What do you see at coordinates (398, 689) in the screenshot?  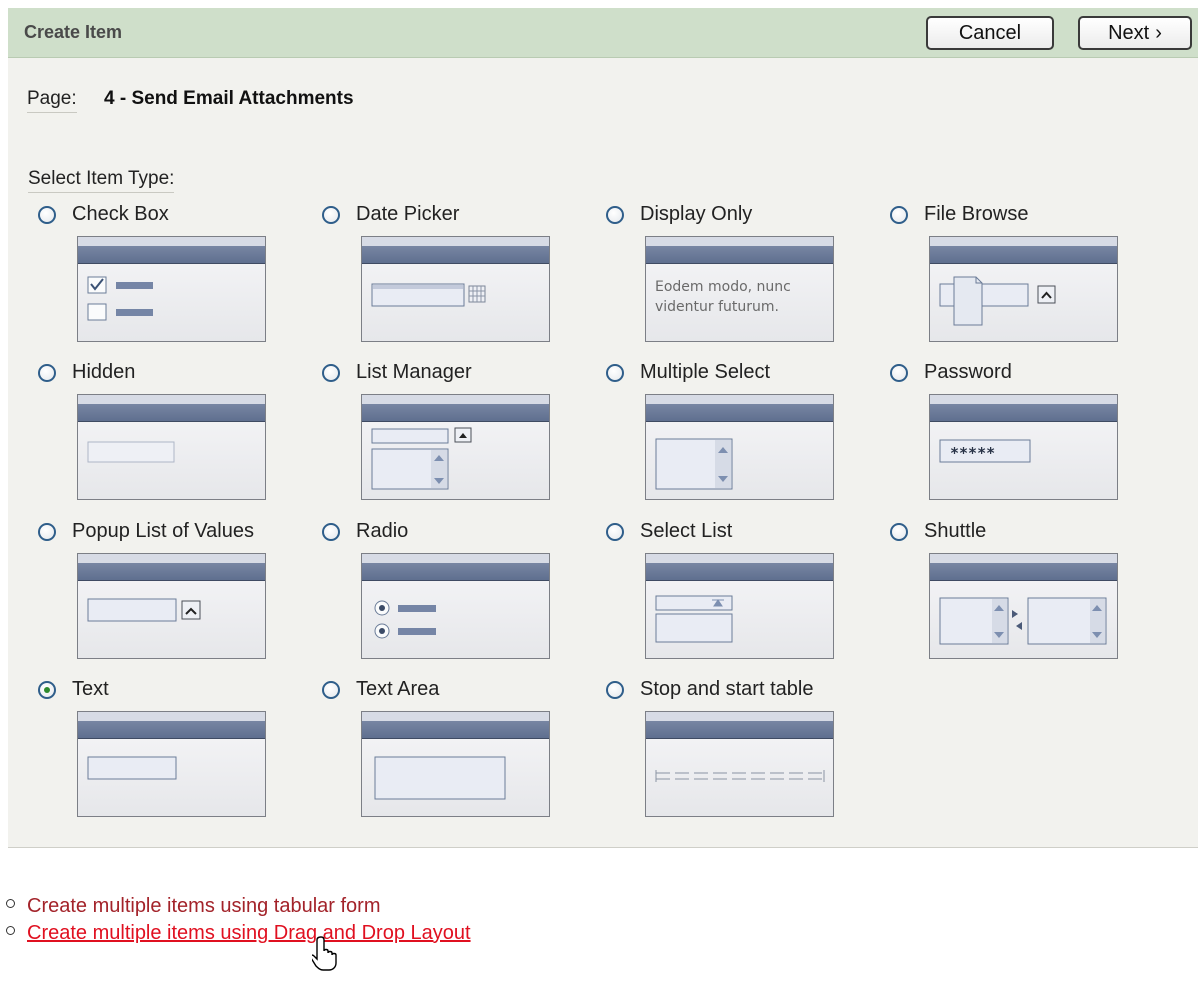 I see `option-label: Text Area` at bounding box center [398, 689].